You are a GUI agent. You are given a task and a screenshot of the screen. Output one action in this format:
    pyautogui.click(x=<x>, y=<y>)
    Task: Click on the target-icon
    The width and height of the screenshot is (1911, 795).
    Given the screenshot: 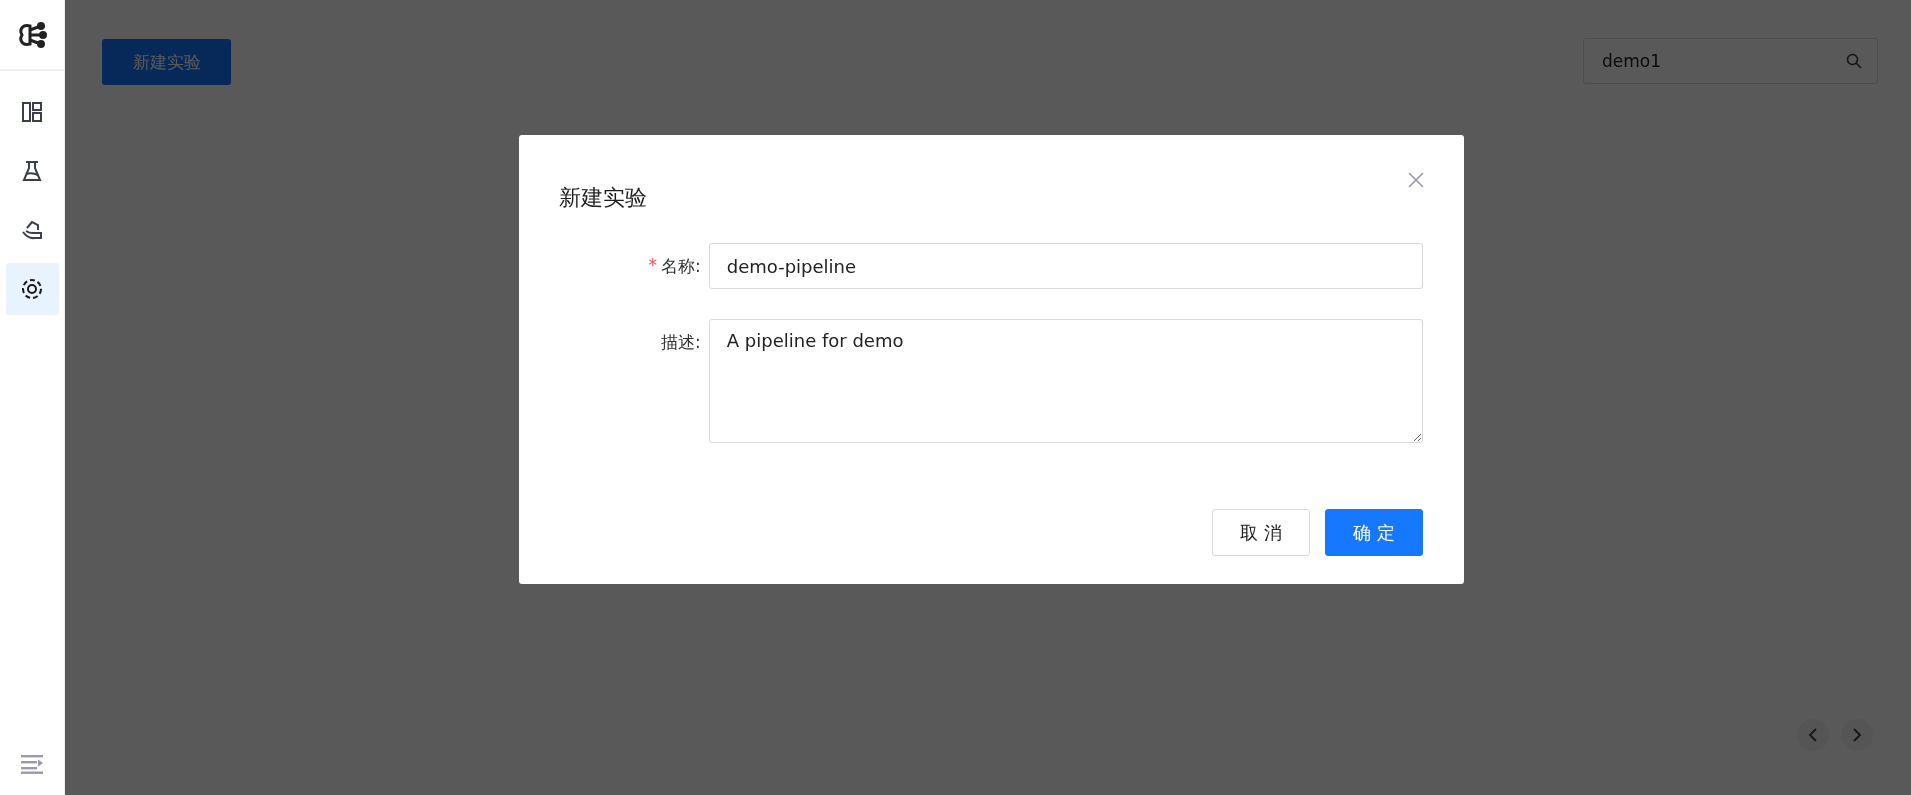 What is the action you would take?
    pyautogui.click(x=32, y=289)
    